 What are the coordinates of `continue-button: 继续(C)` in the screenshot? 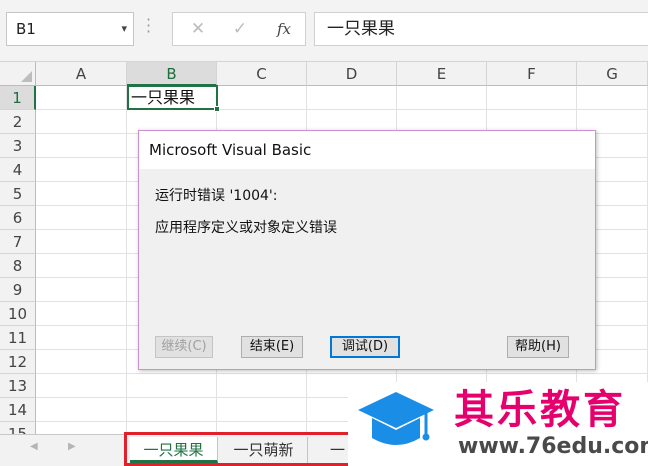 It's located at (184, 347).